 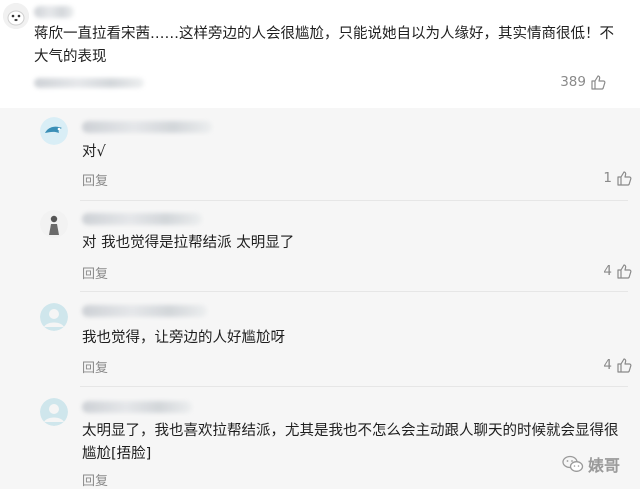 What do you see at coordinates (607, 178) in the screenshot?
I see `reply-like-count: 1` at bounding box center [607, 178].